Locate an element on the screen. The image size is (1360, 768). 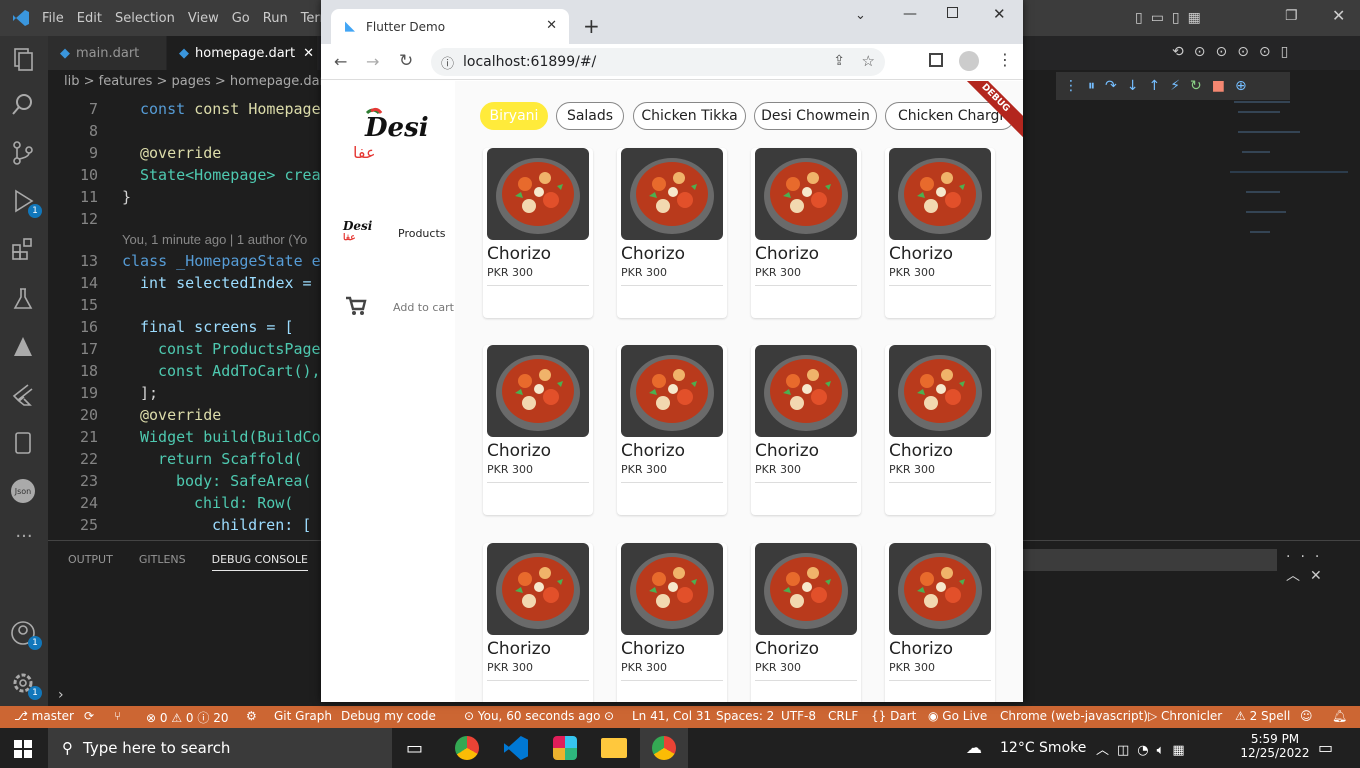
more-icon: ··· is located at coordinates (24, 540).